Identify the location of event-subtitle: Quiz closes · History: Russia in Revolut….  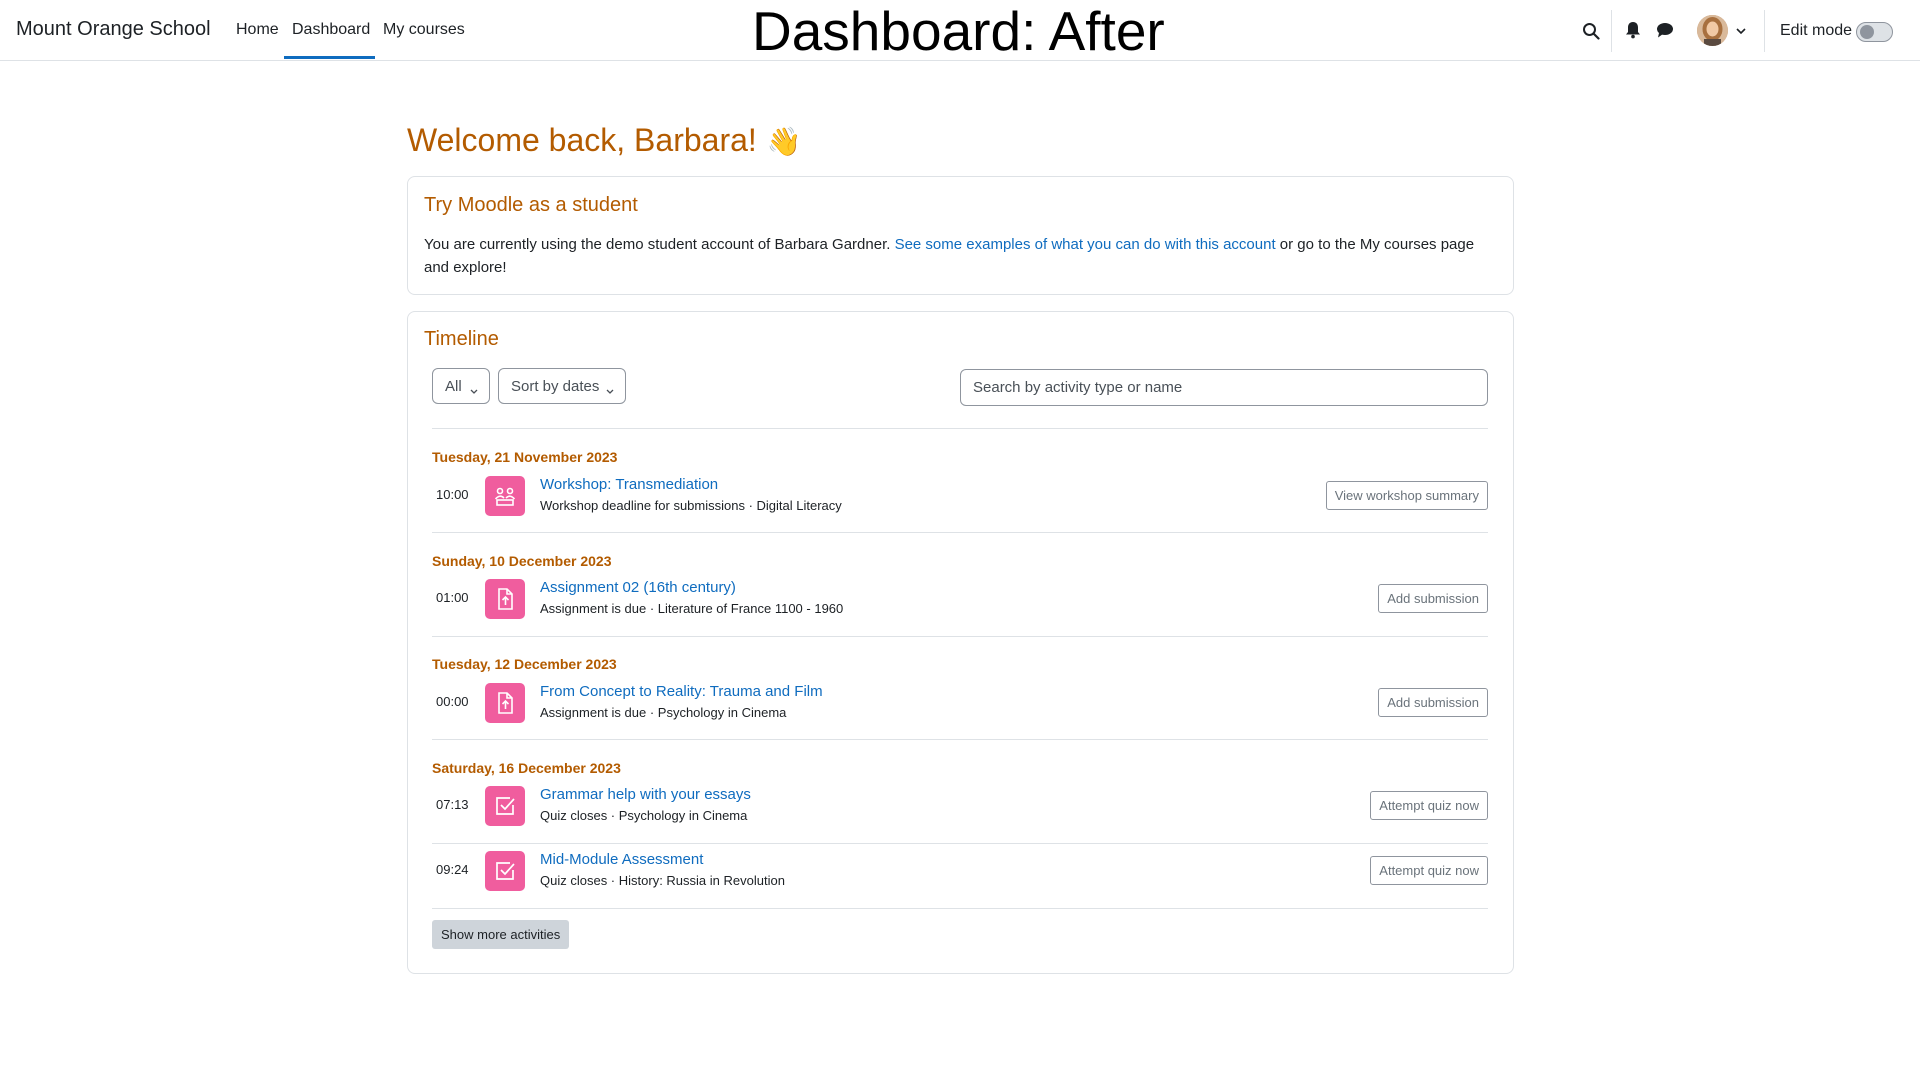
(662, 880).